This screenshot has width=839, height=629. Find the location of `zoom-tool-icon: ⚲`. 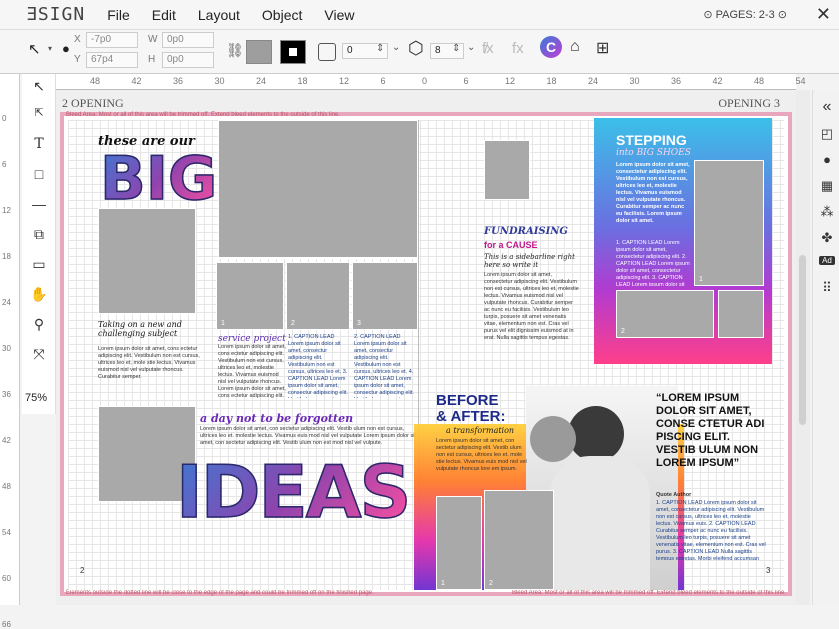

zoom-tool-icon: ⚲ is located at coordinates (39, 324).